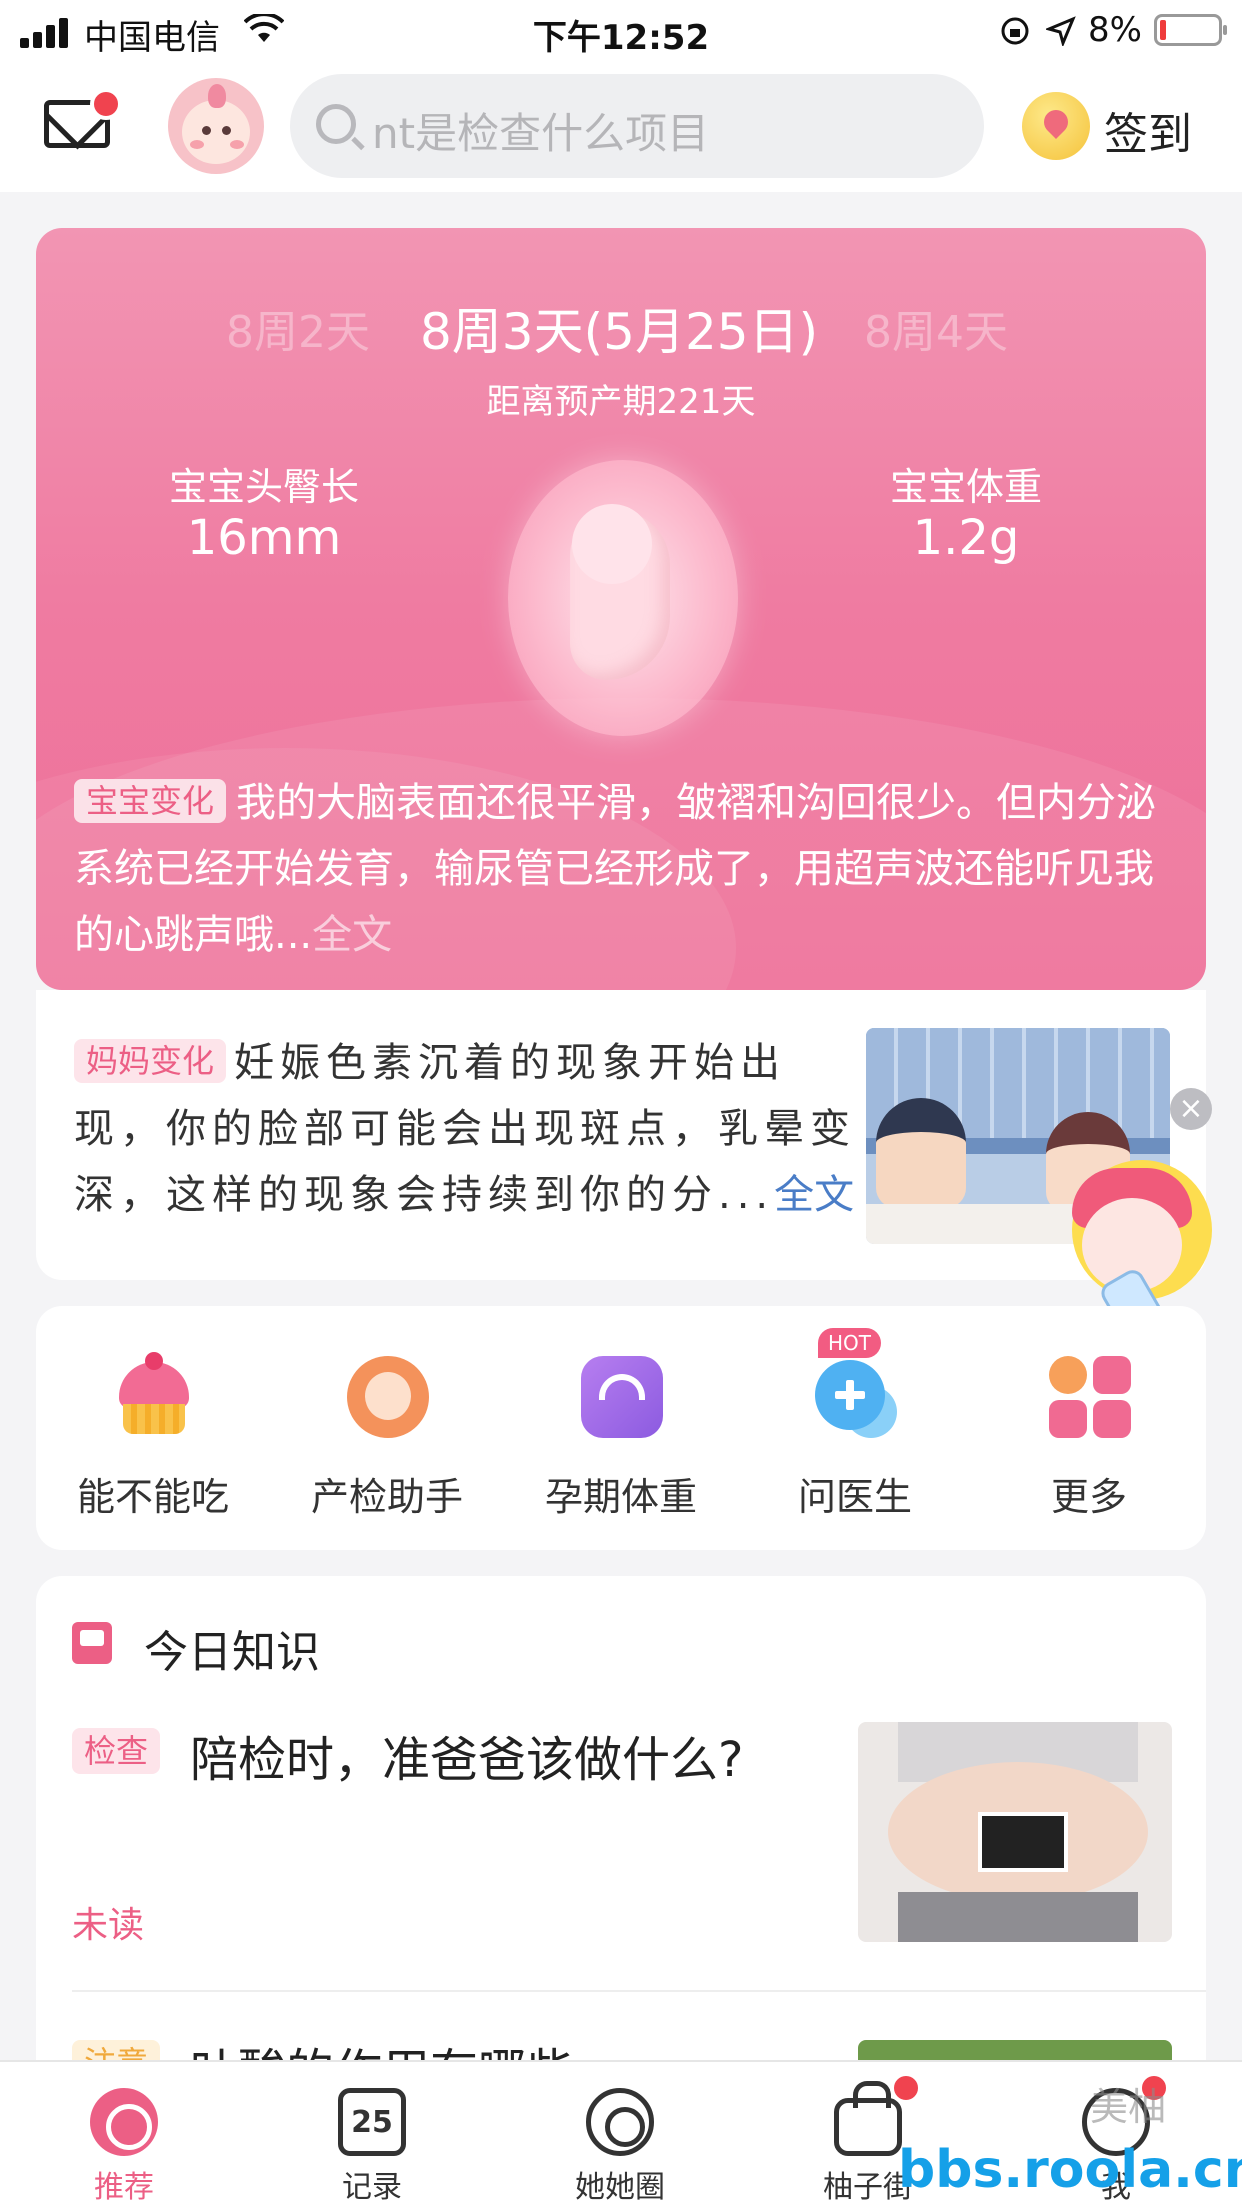  Describe the element at coordinates (388, 1397) in the screenshot. I see `prenatal-check-icon` at that location.